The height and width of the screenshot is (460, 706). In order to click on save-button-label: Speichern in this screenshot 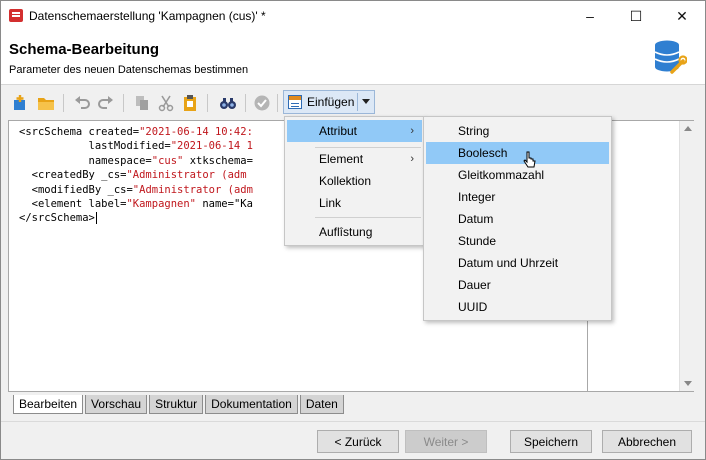, I will do `click(551, 441)`.